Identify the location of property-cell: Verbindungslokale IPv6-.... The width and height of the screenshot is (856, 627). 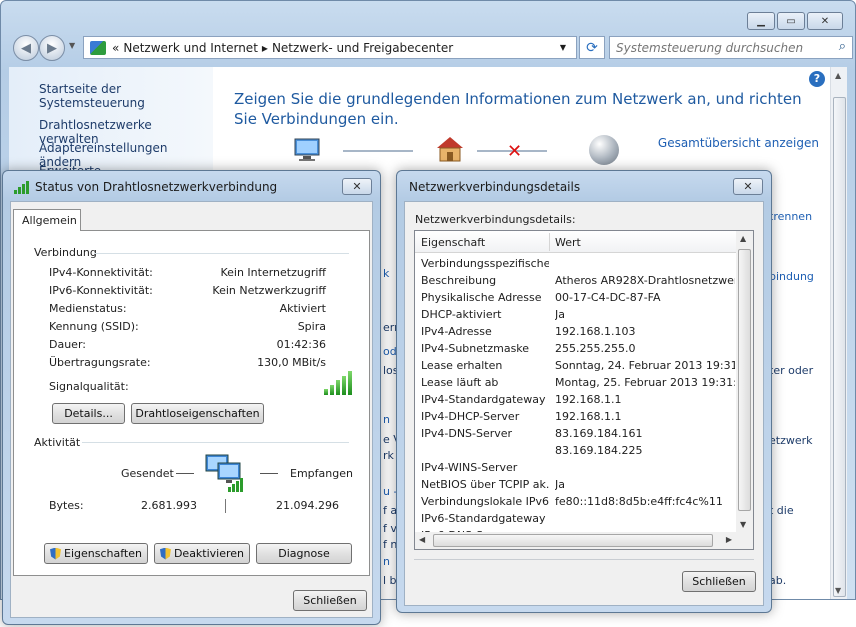
(485, 501).